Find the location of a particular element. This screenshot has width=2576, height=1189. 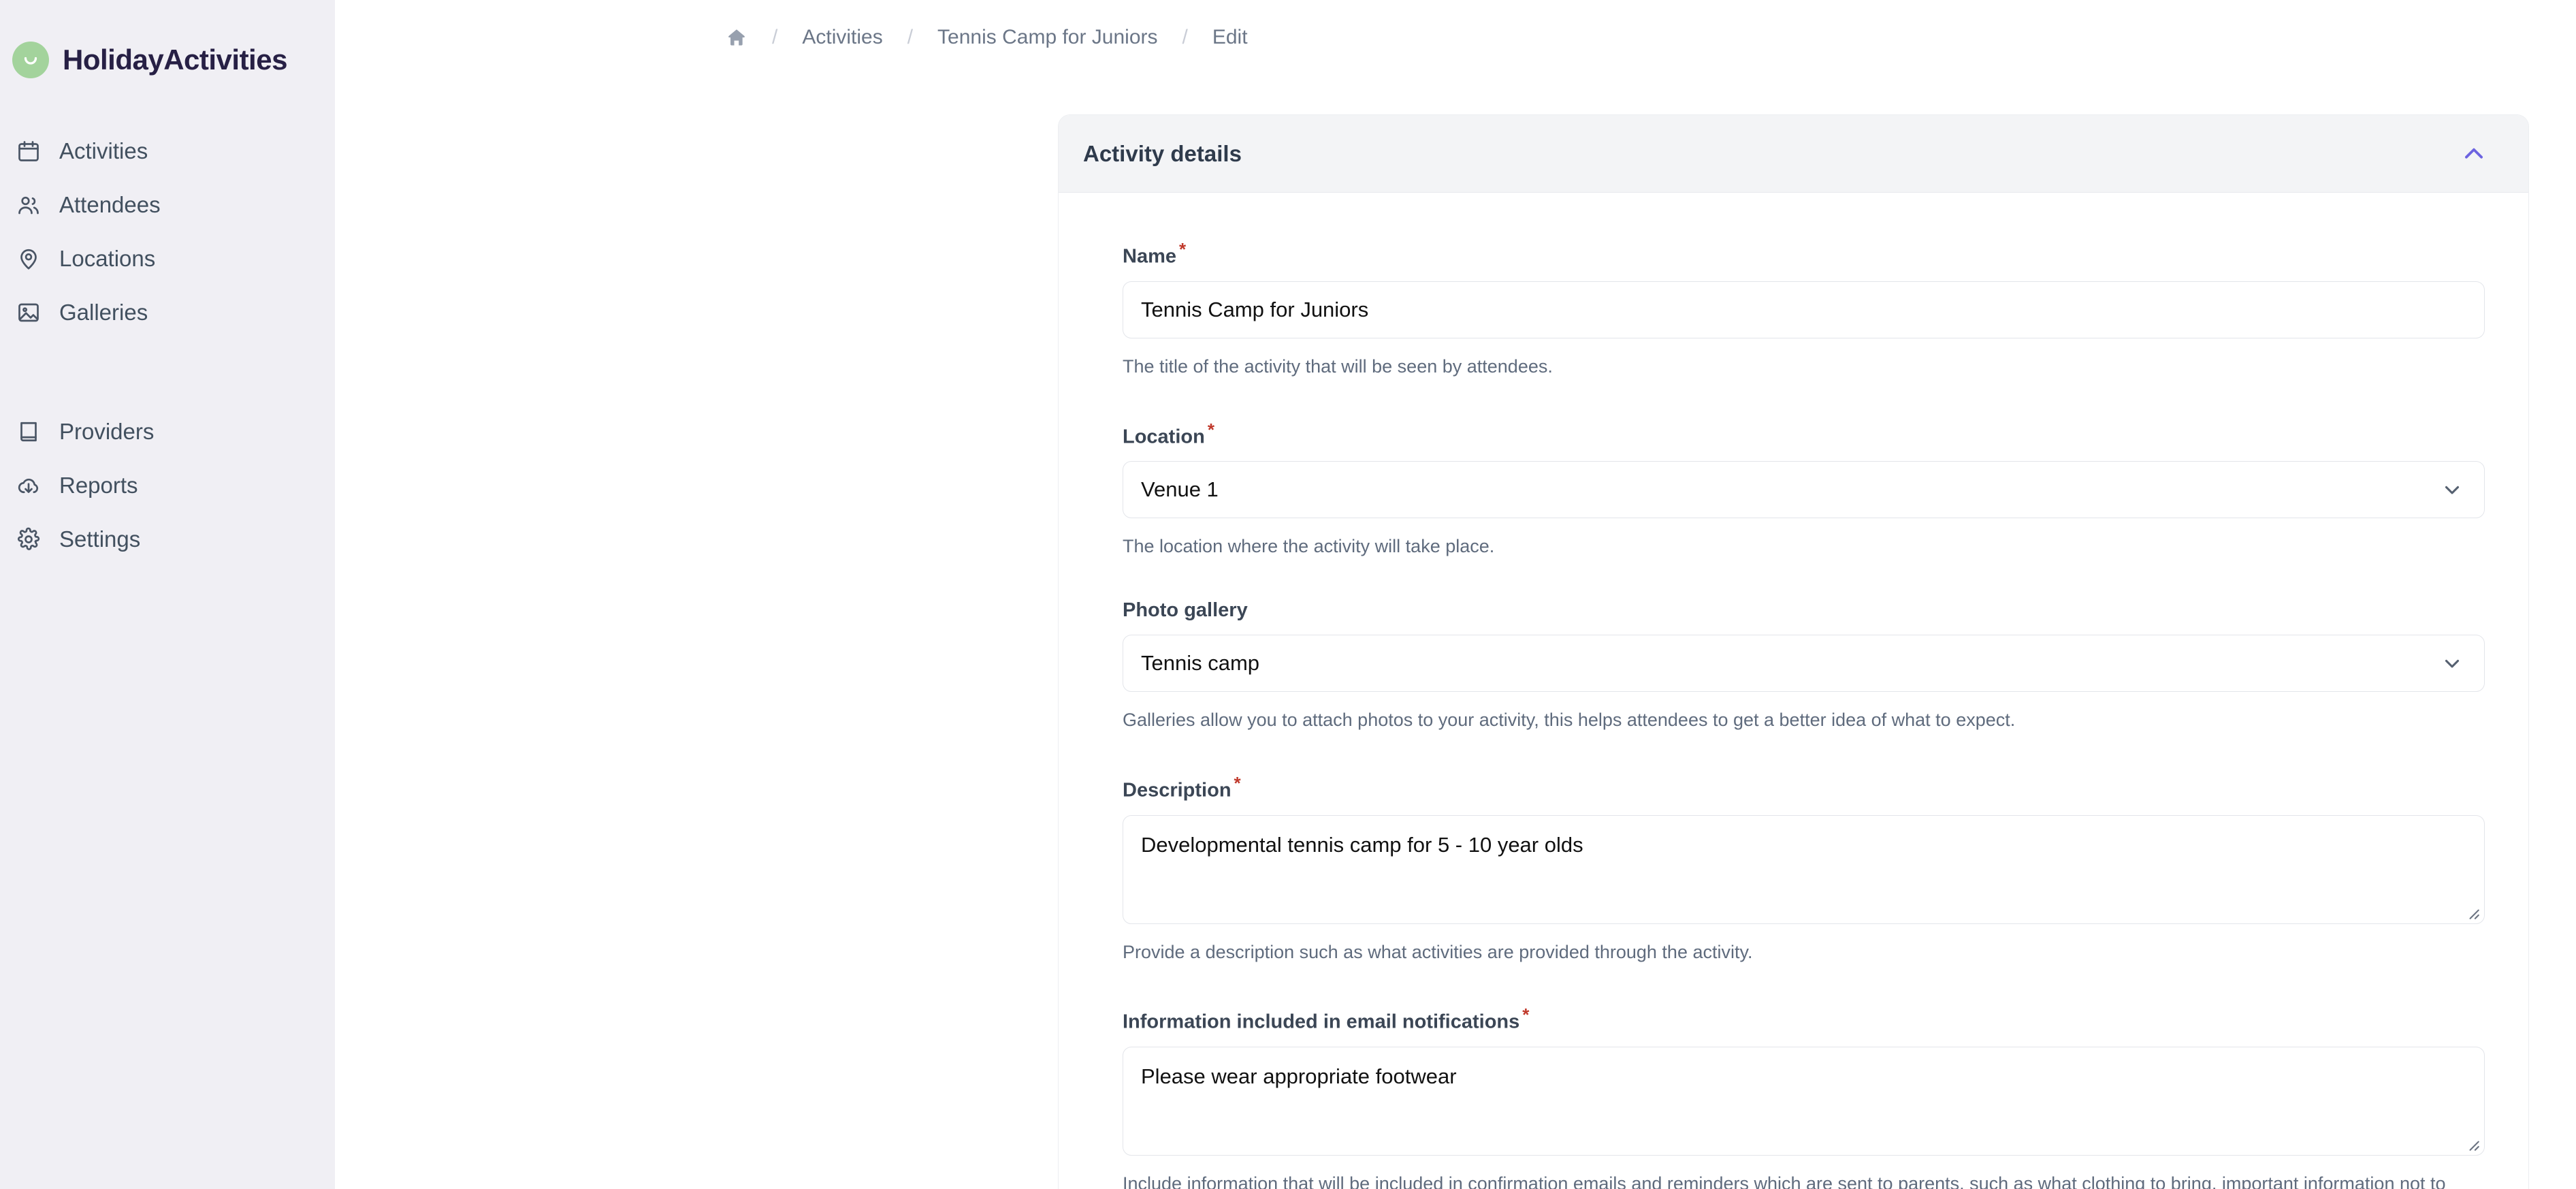

sidebar-nav-primary: Activities Attendees Locations Galleries is located at coordinates (167, 232).